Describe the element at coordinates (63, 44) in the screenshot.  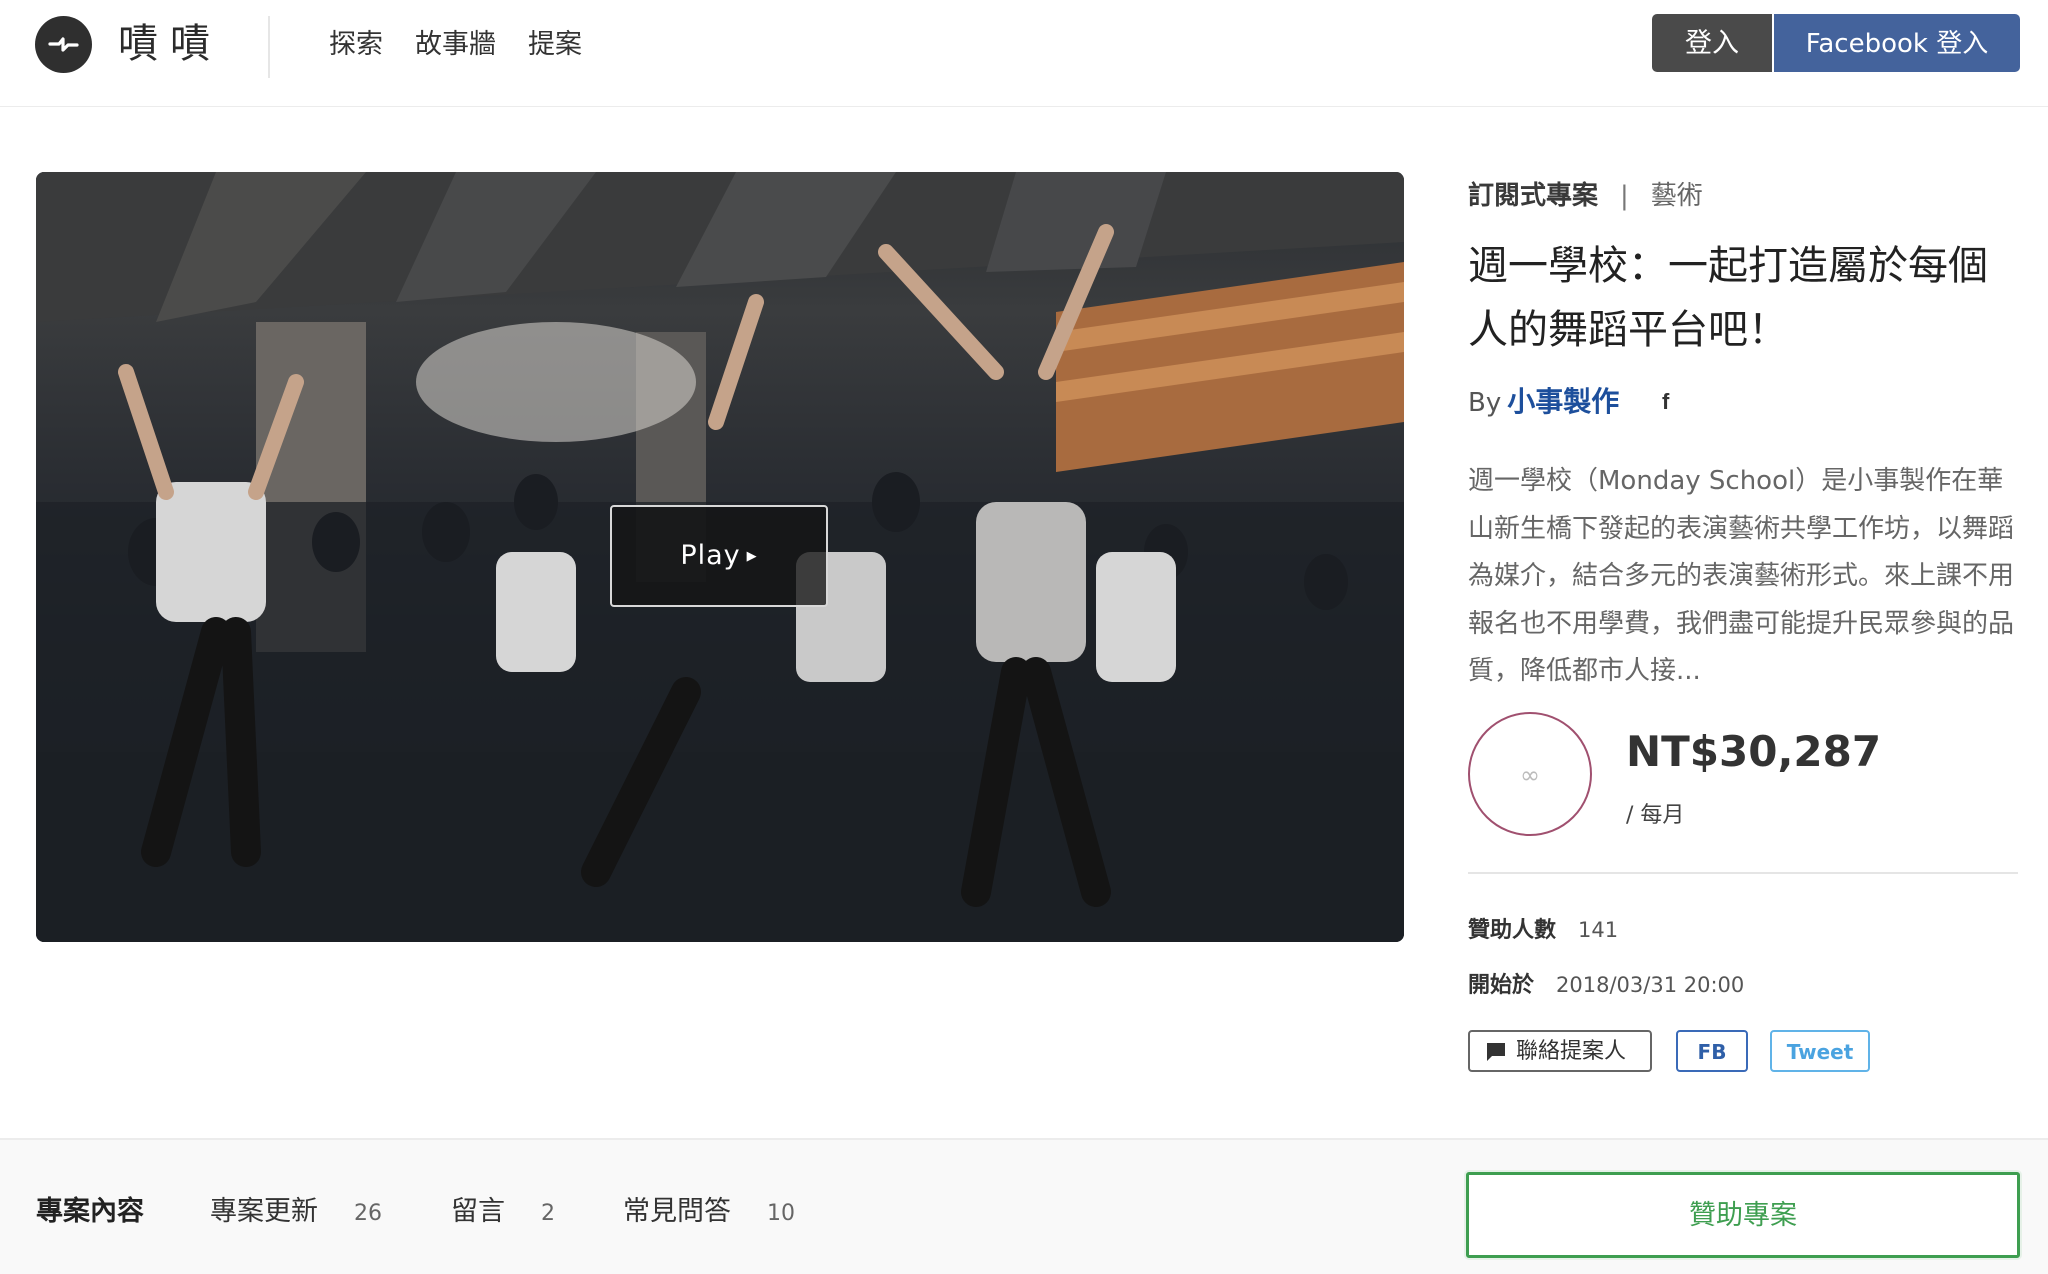
I see `logo-icon` at that location.